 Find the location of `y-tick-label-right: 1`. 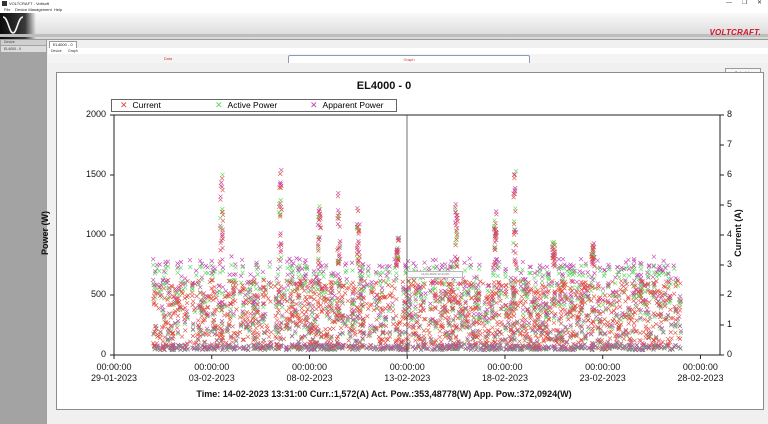

y-tick-label-right: 1 is located at coordinates (730, 324).